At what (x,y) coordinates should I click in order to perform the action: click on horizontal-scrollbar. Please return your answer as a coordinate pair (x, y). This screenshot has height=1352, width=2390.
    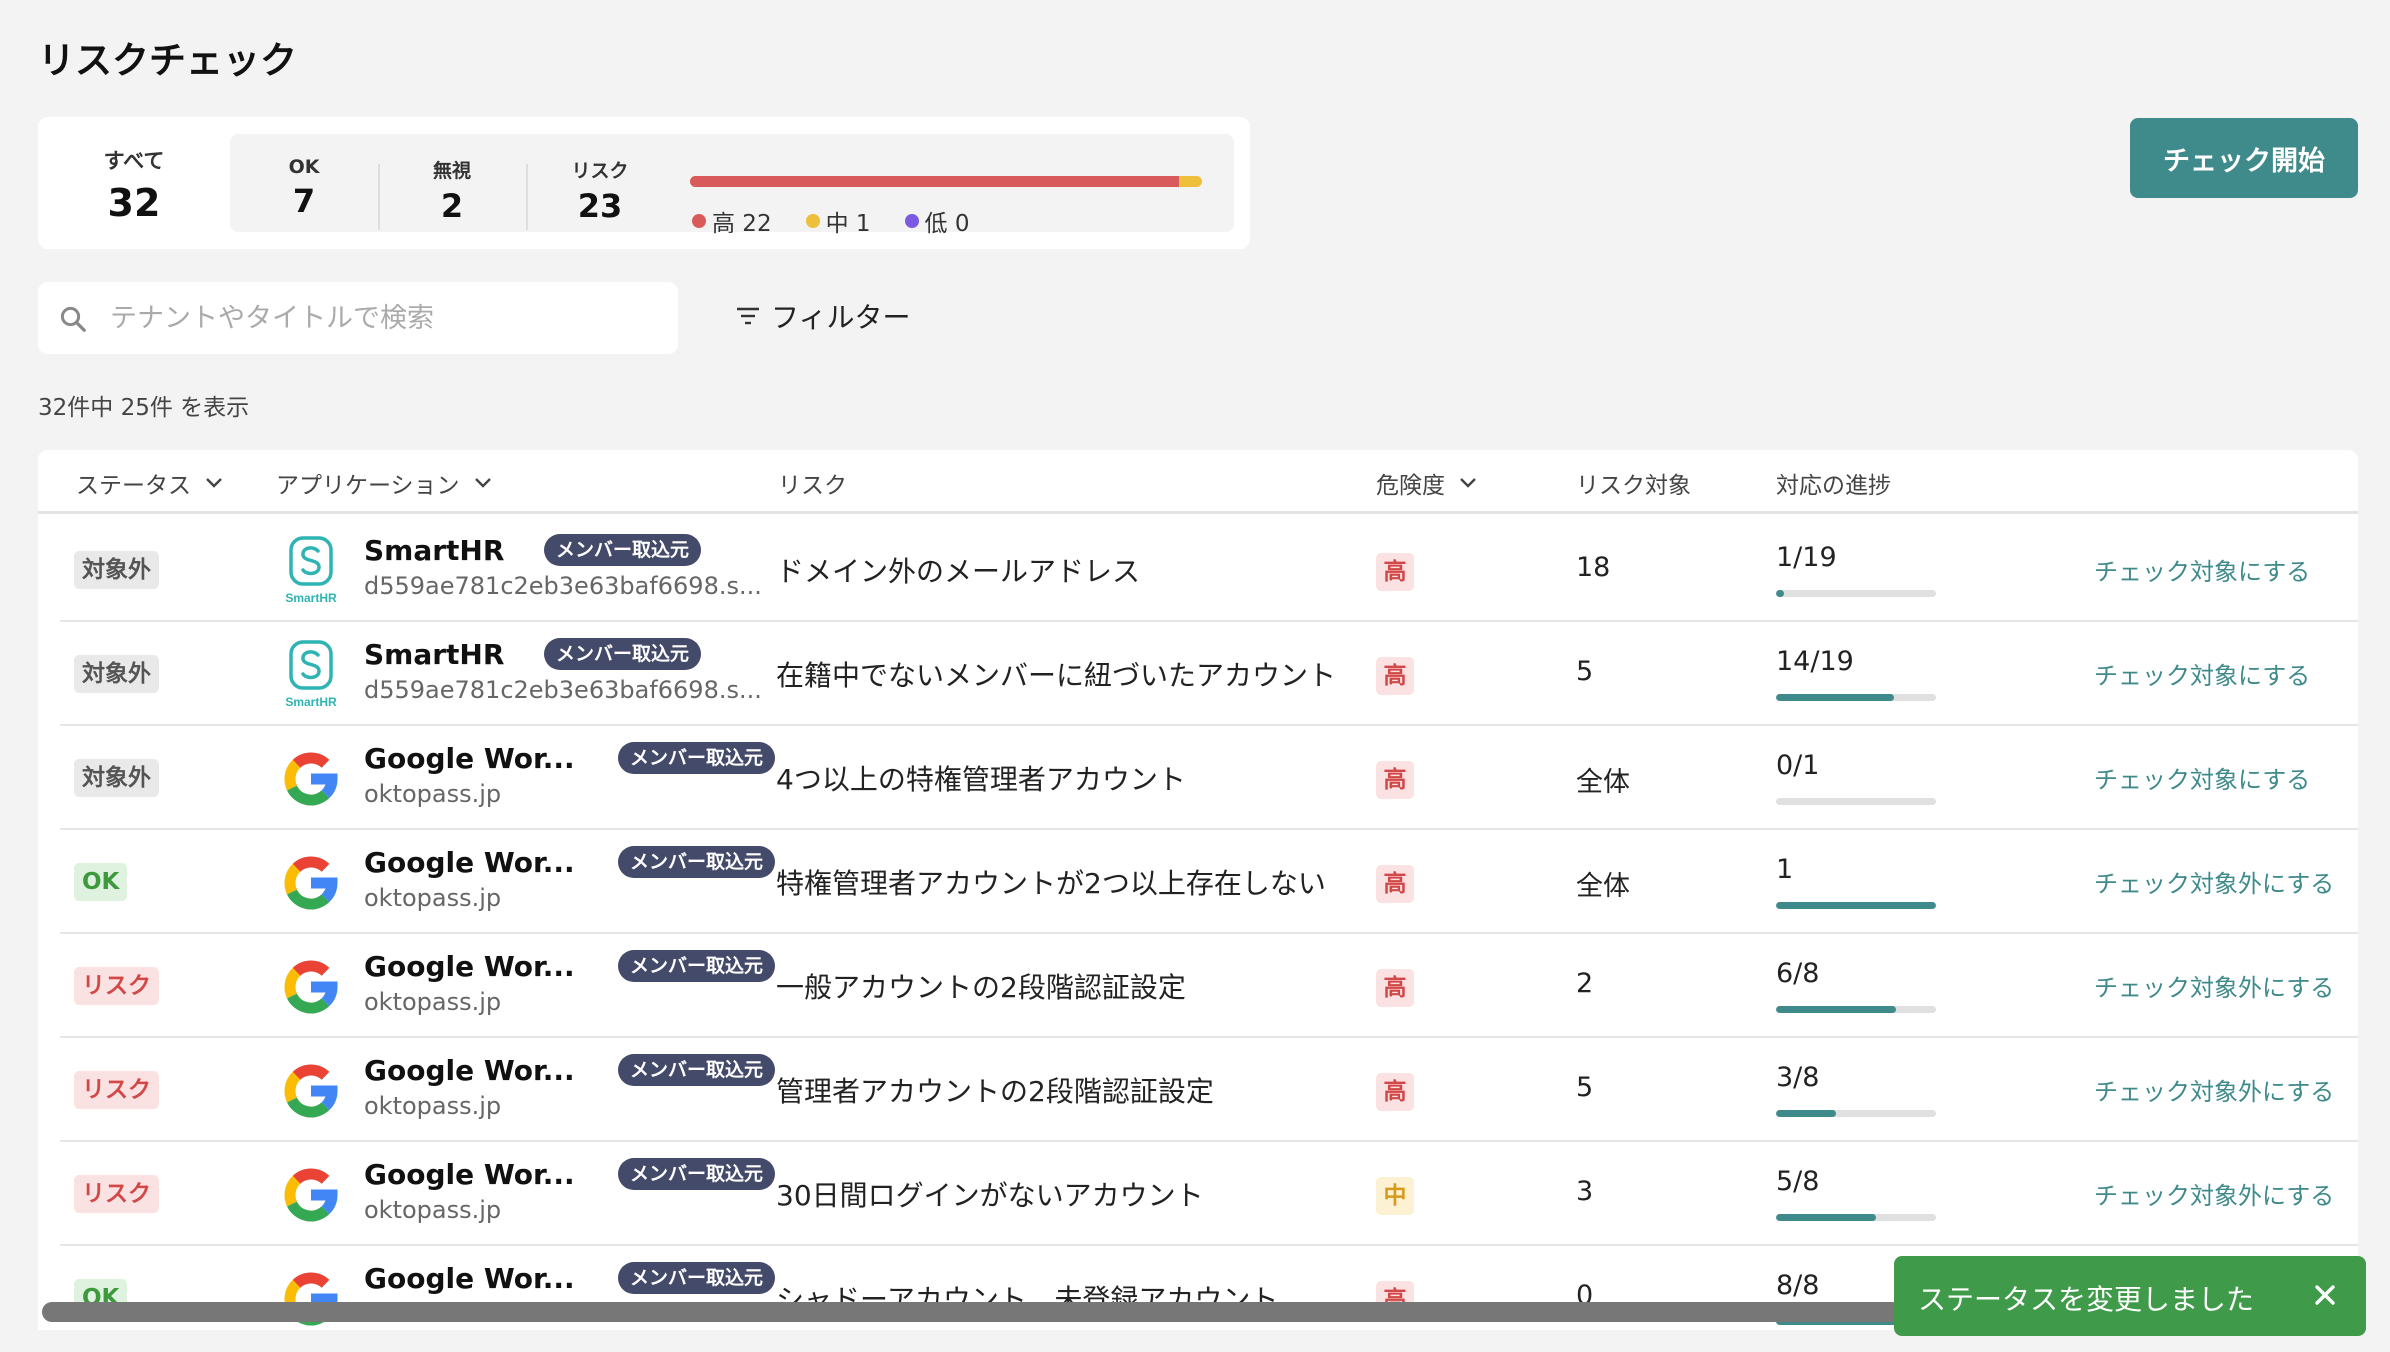
    Looking at the image, I should click on (972, 1312).